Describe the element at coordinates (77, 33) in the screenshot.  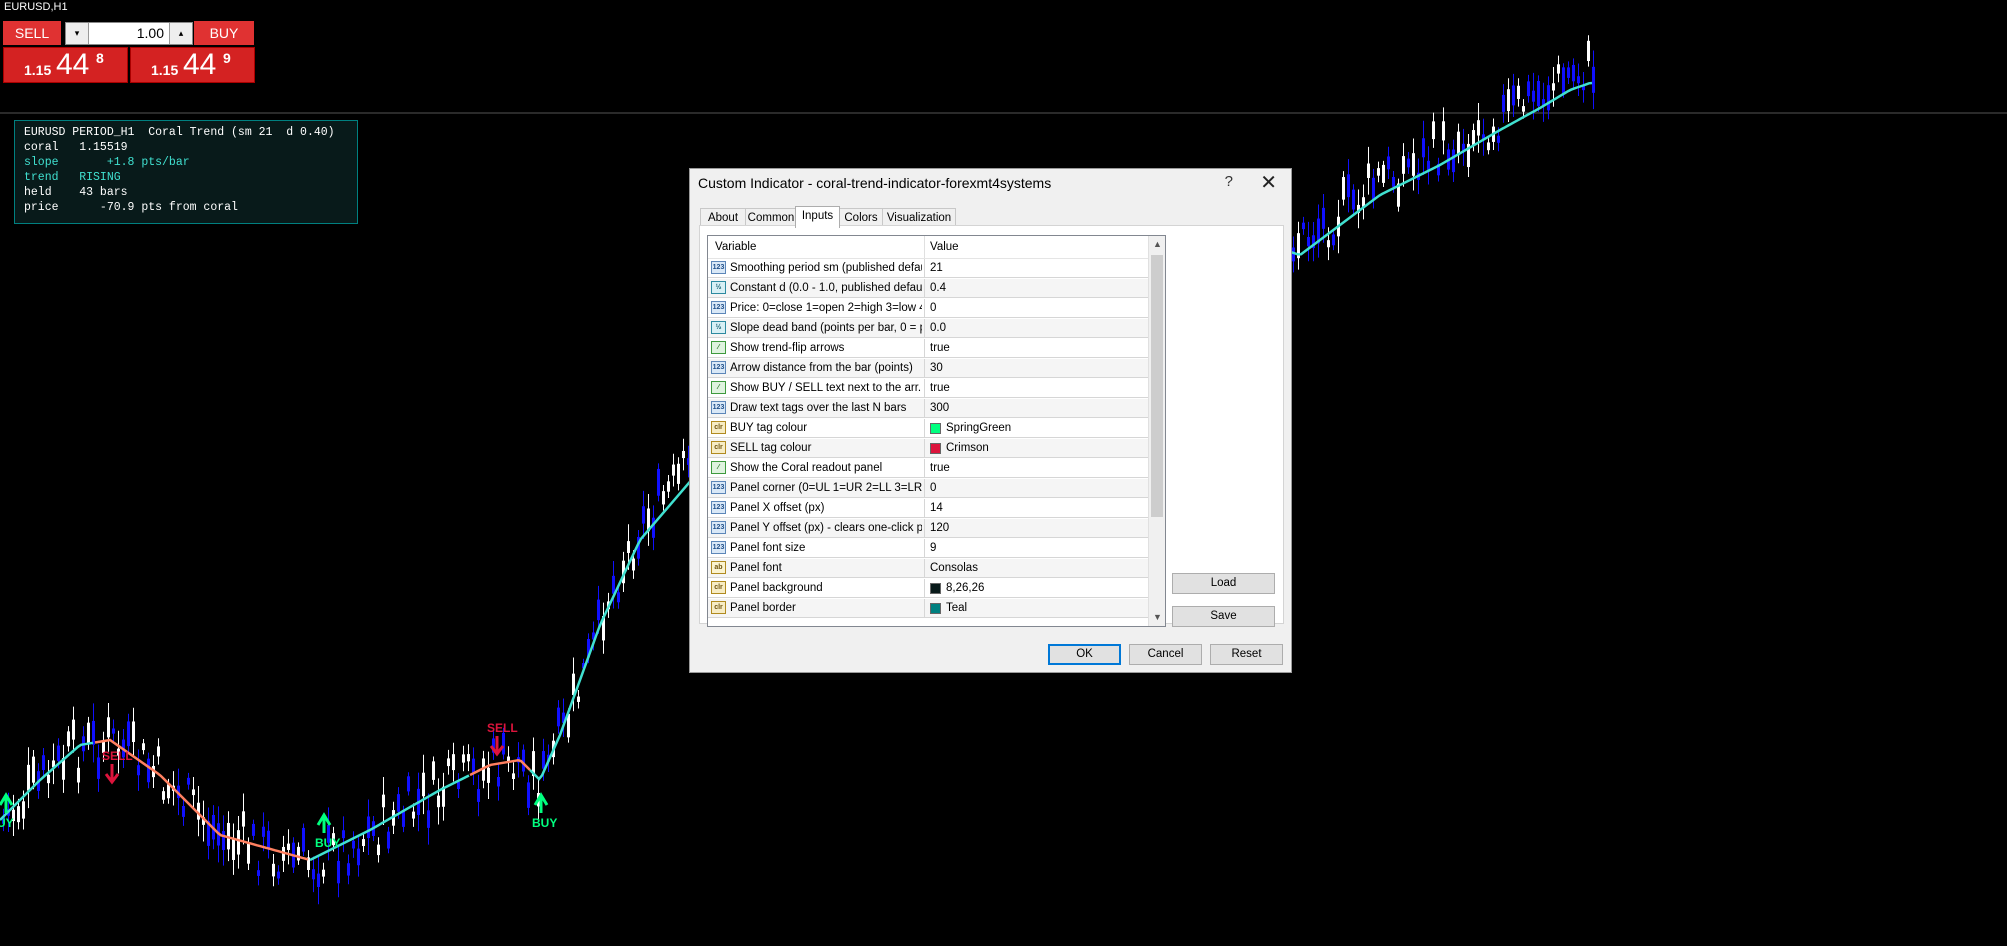
I see `volume-down-icon: ▾` at that location.